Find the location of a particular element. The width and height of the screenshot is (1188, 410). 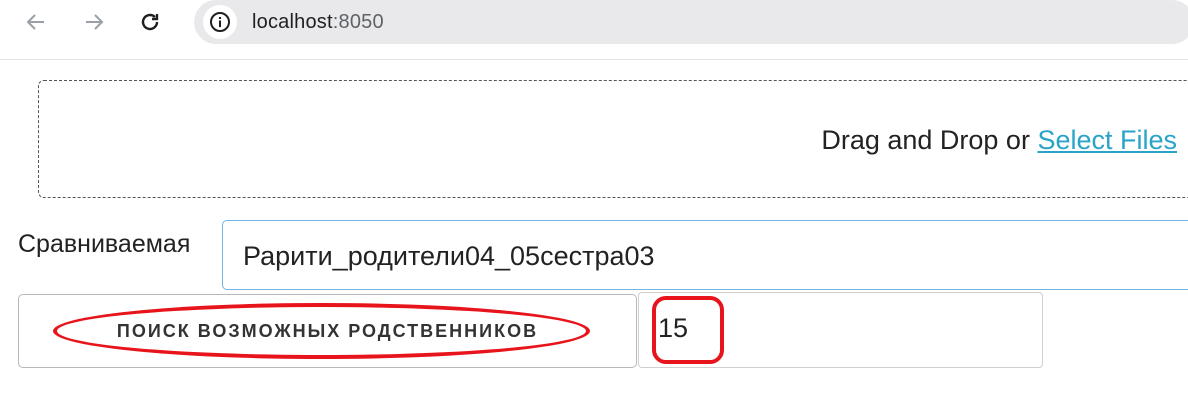

back-button is located at coordinates (36, 22).